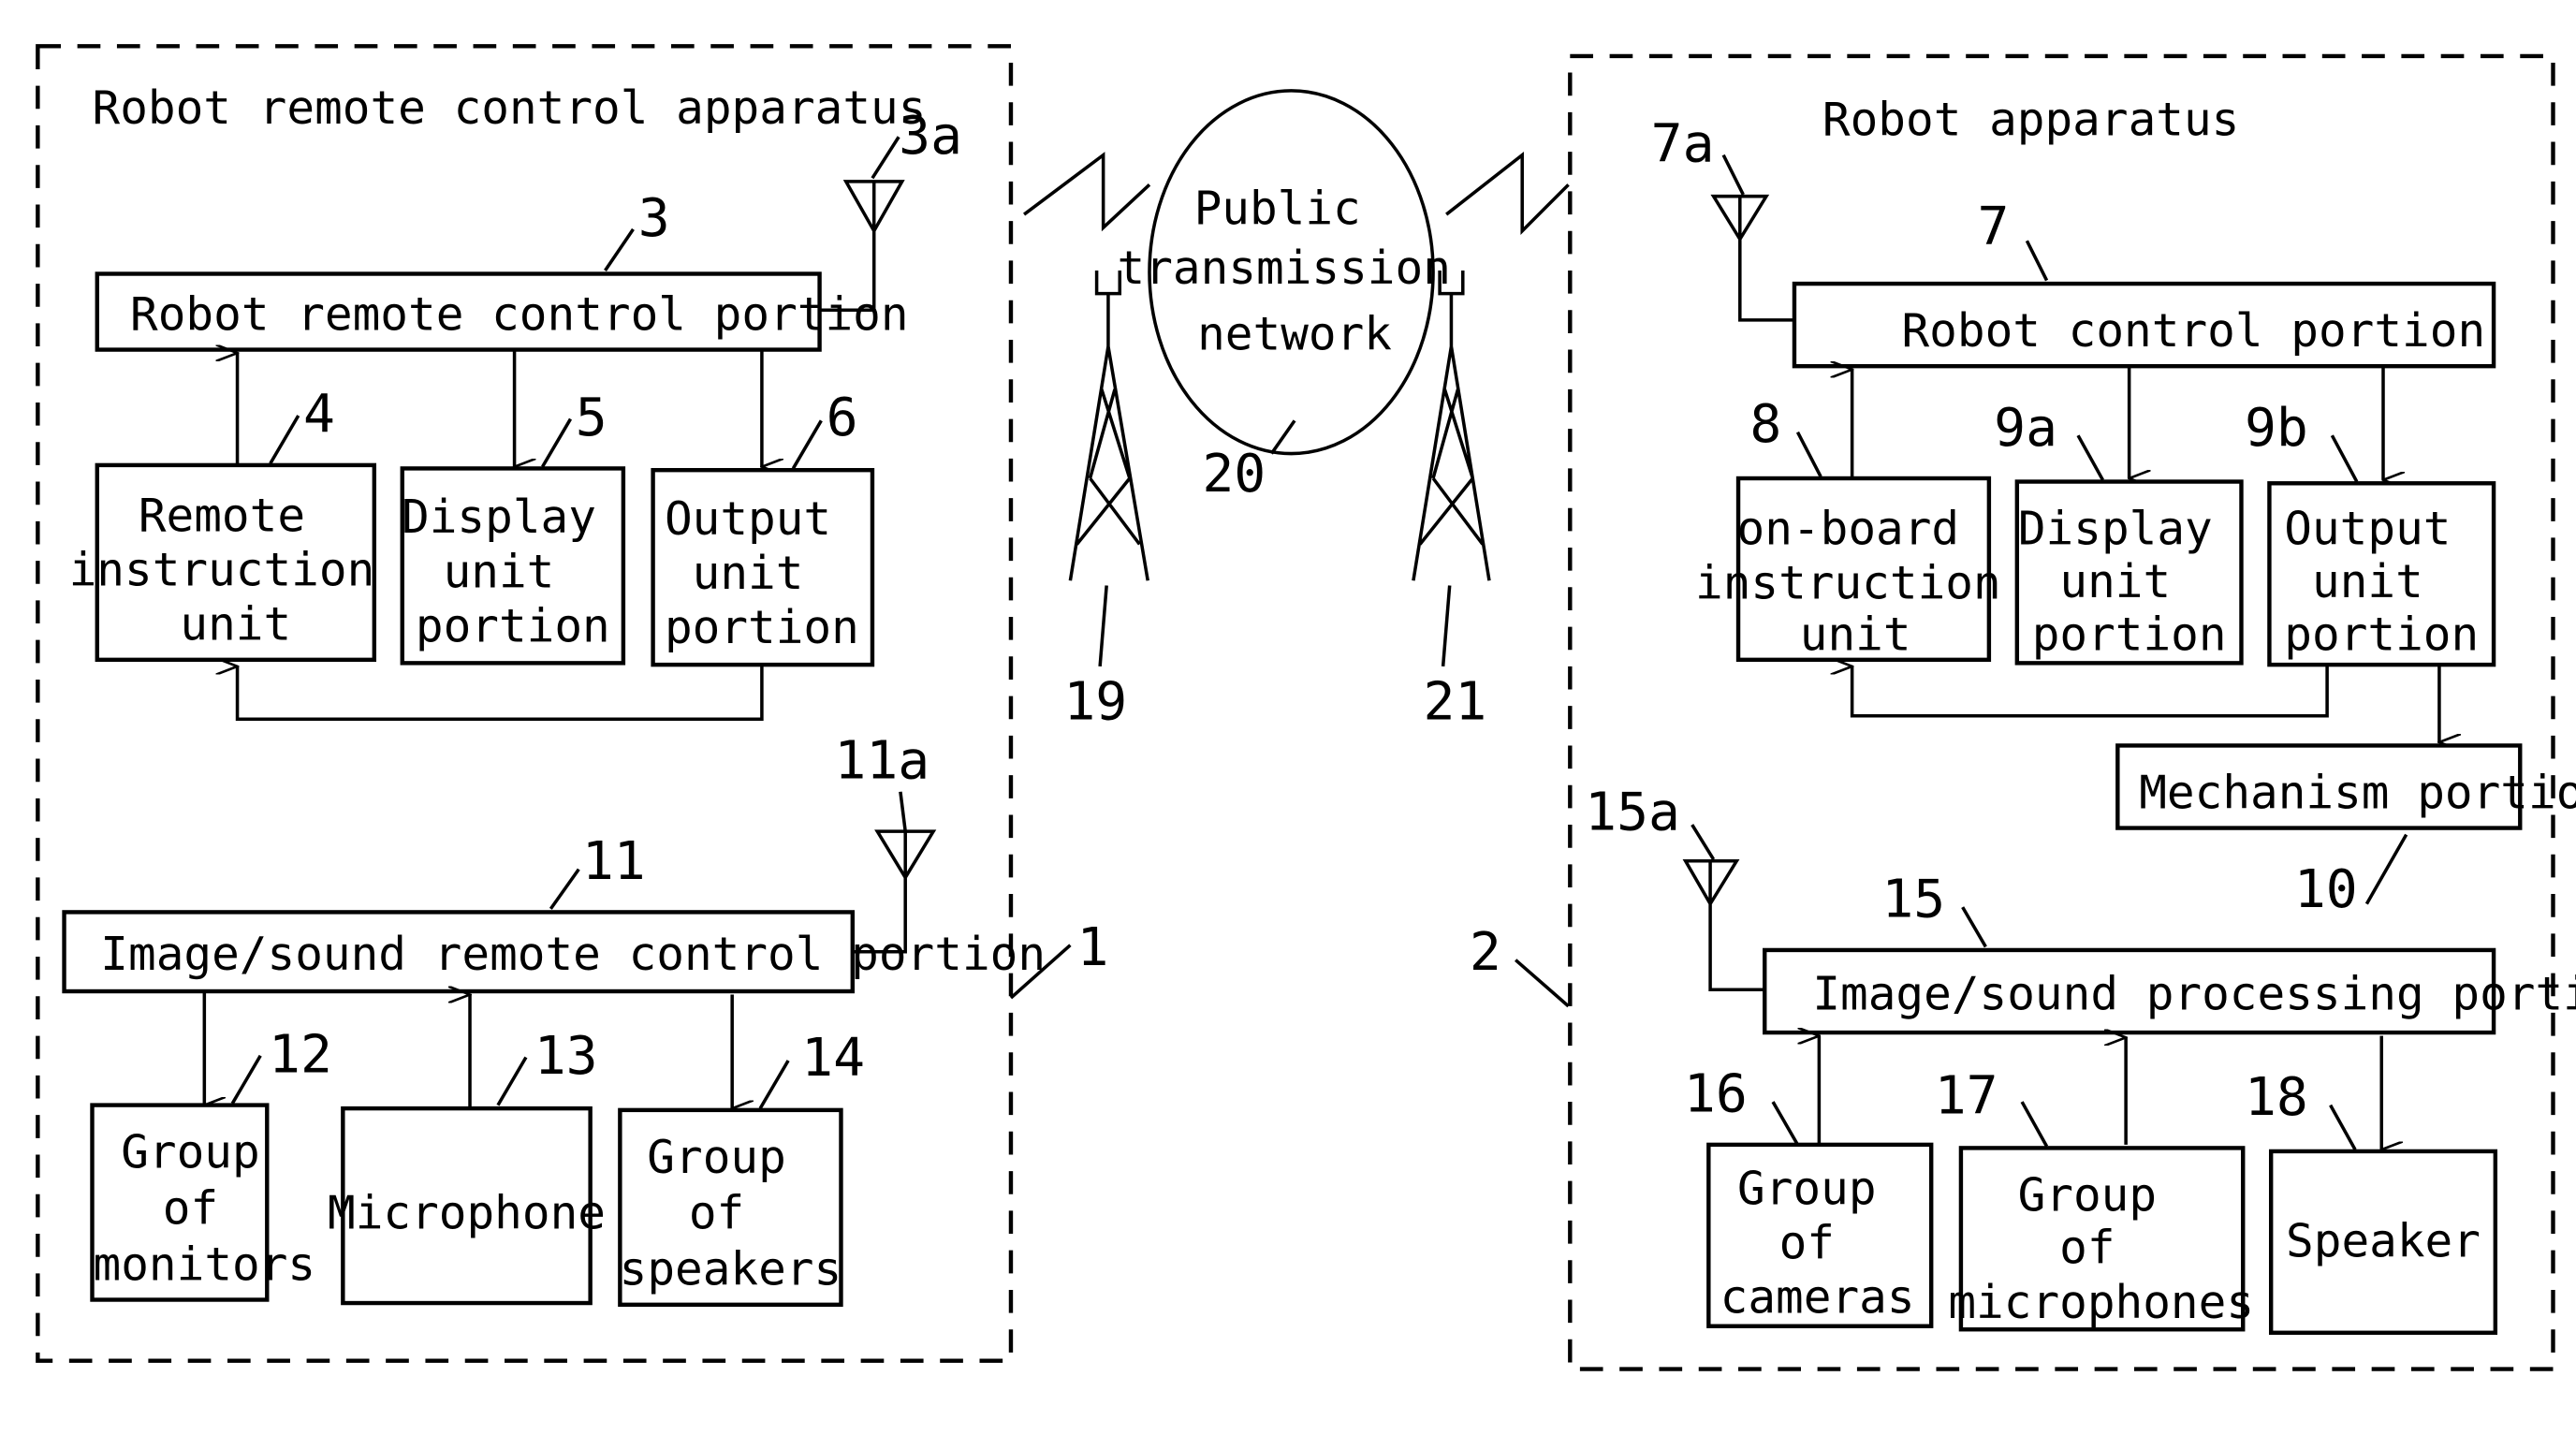  Describe the element at coordinates (1108, 425) in the screenshot. I see `radio-tower-icon` at that location.